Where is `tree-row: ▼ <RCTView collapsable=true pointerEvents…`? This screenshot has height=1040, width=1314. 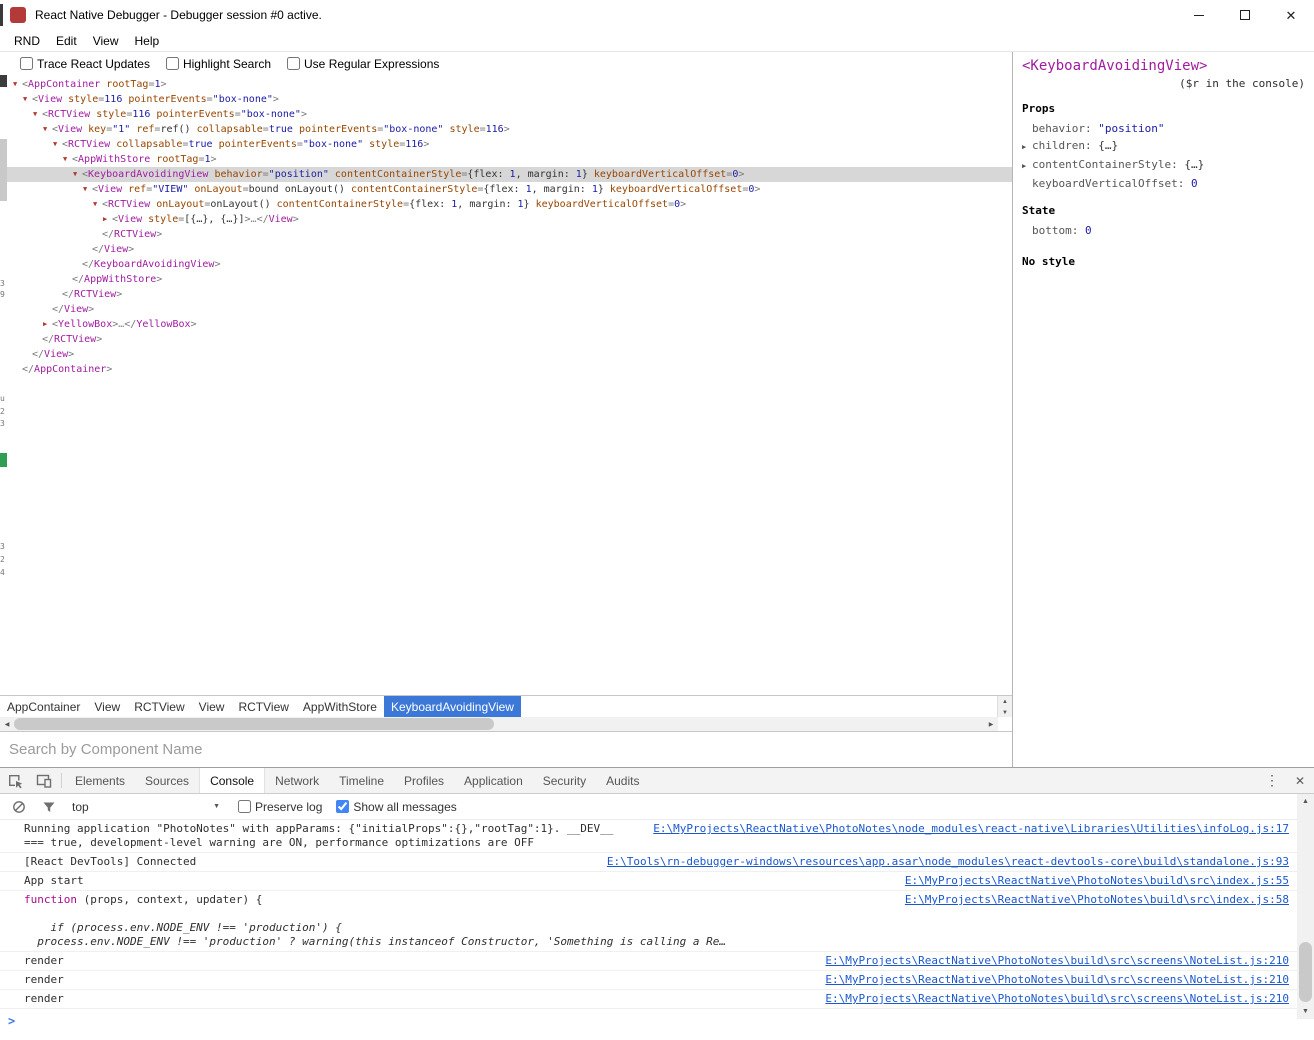 tree-row: ▼ <RCTView collapsable=true pointerEvents… is located at coordinates (506, 144).